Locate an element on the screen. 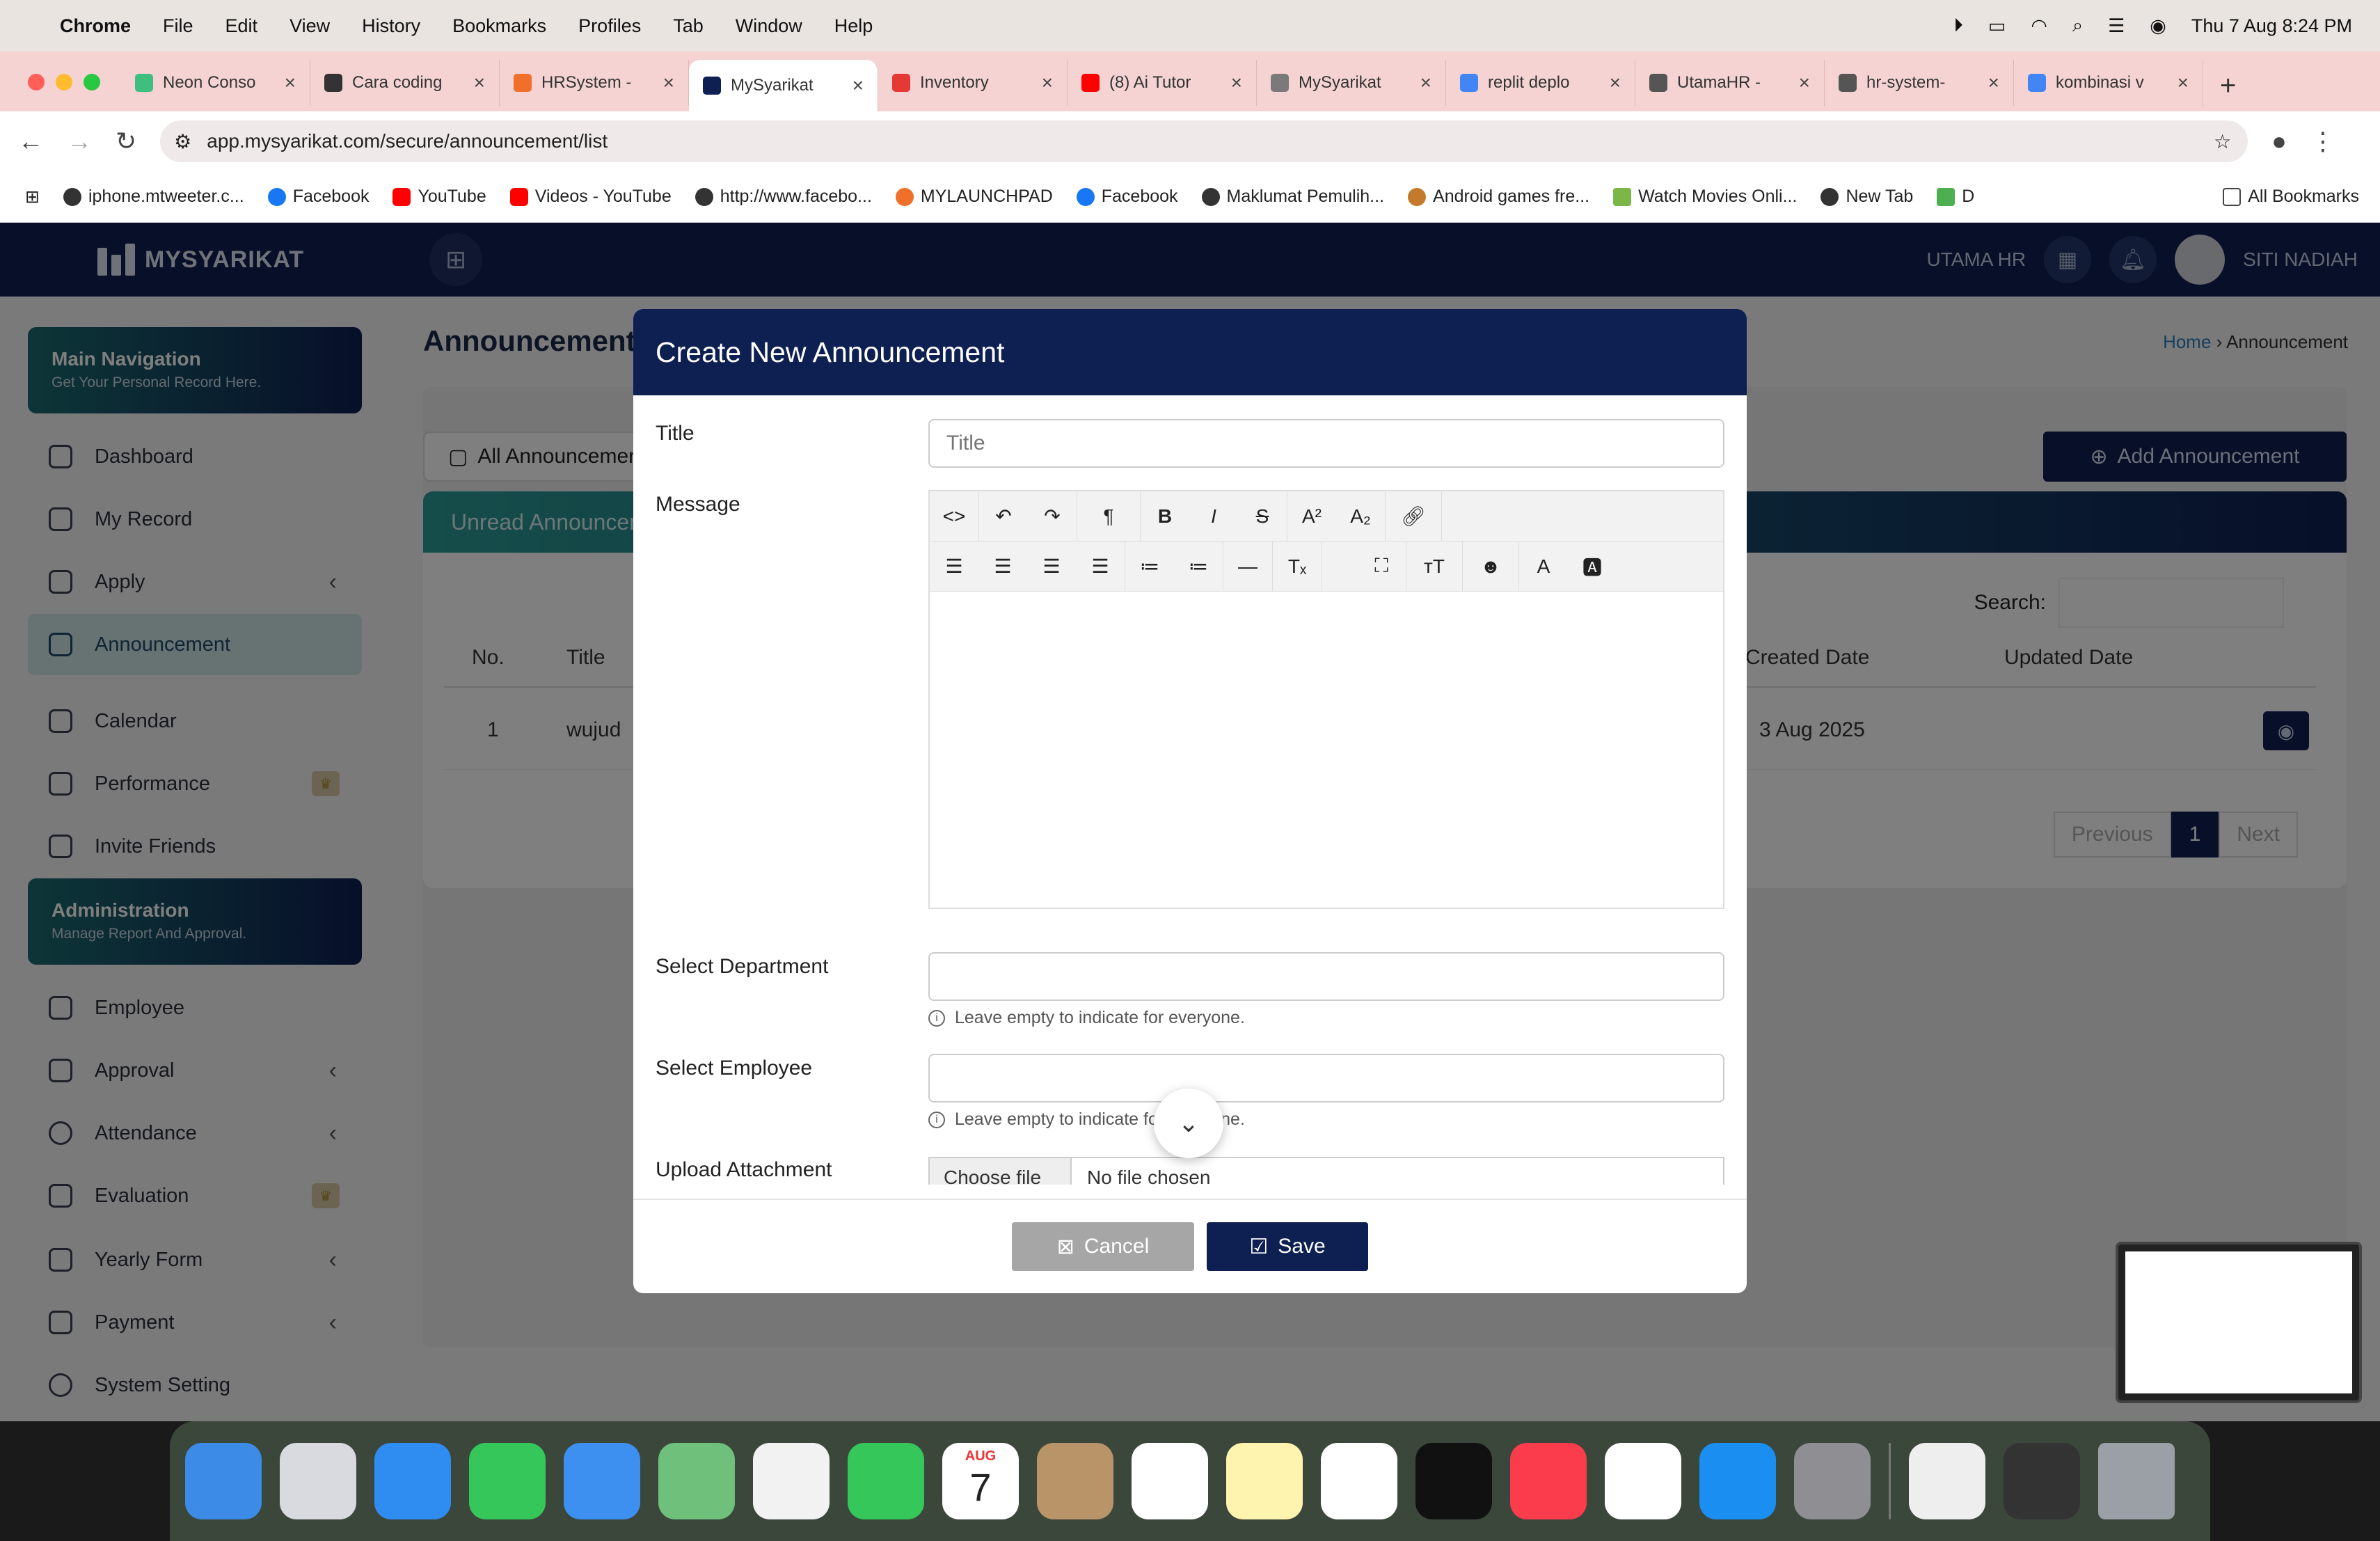 This screenshot has width=2380, height=1541. contacts-icon is located at coordinates (1075, 1481).